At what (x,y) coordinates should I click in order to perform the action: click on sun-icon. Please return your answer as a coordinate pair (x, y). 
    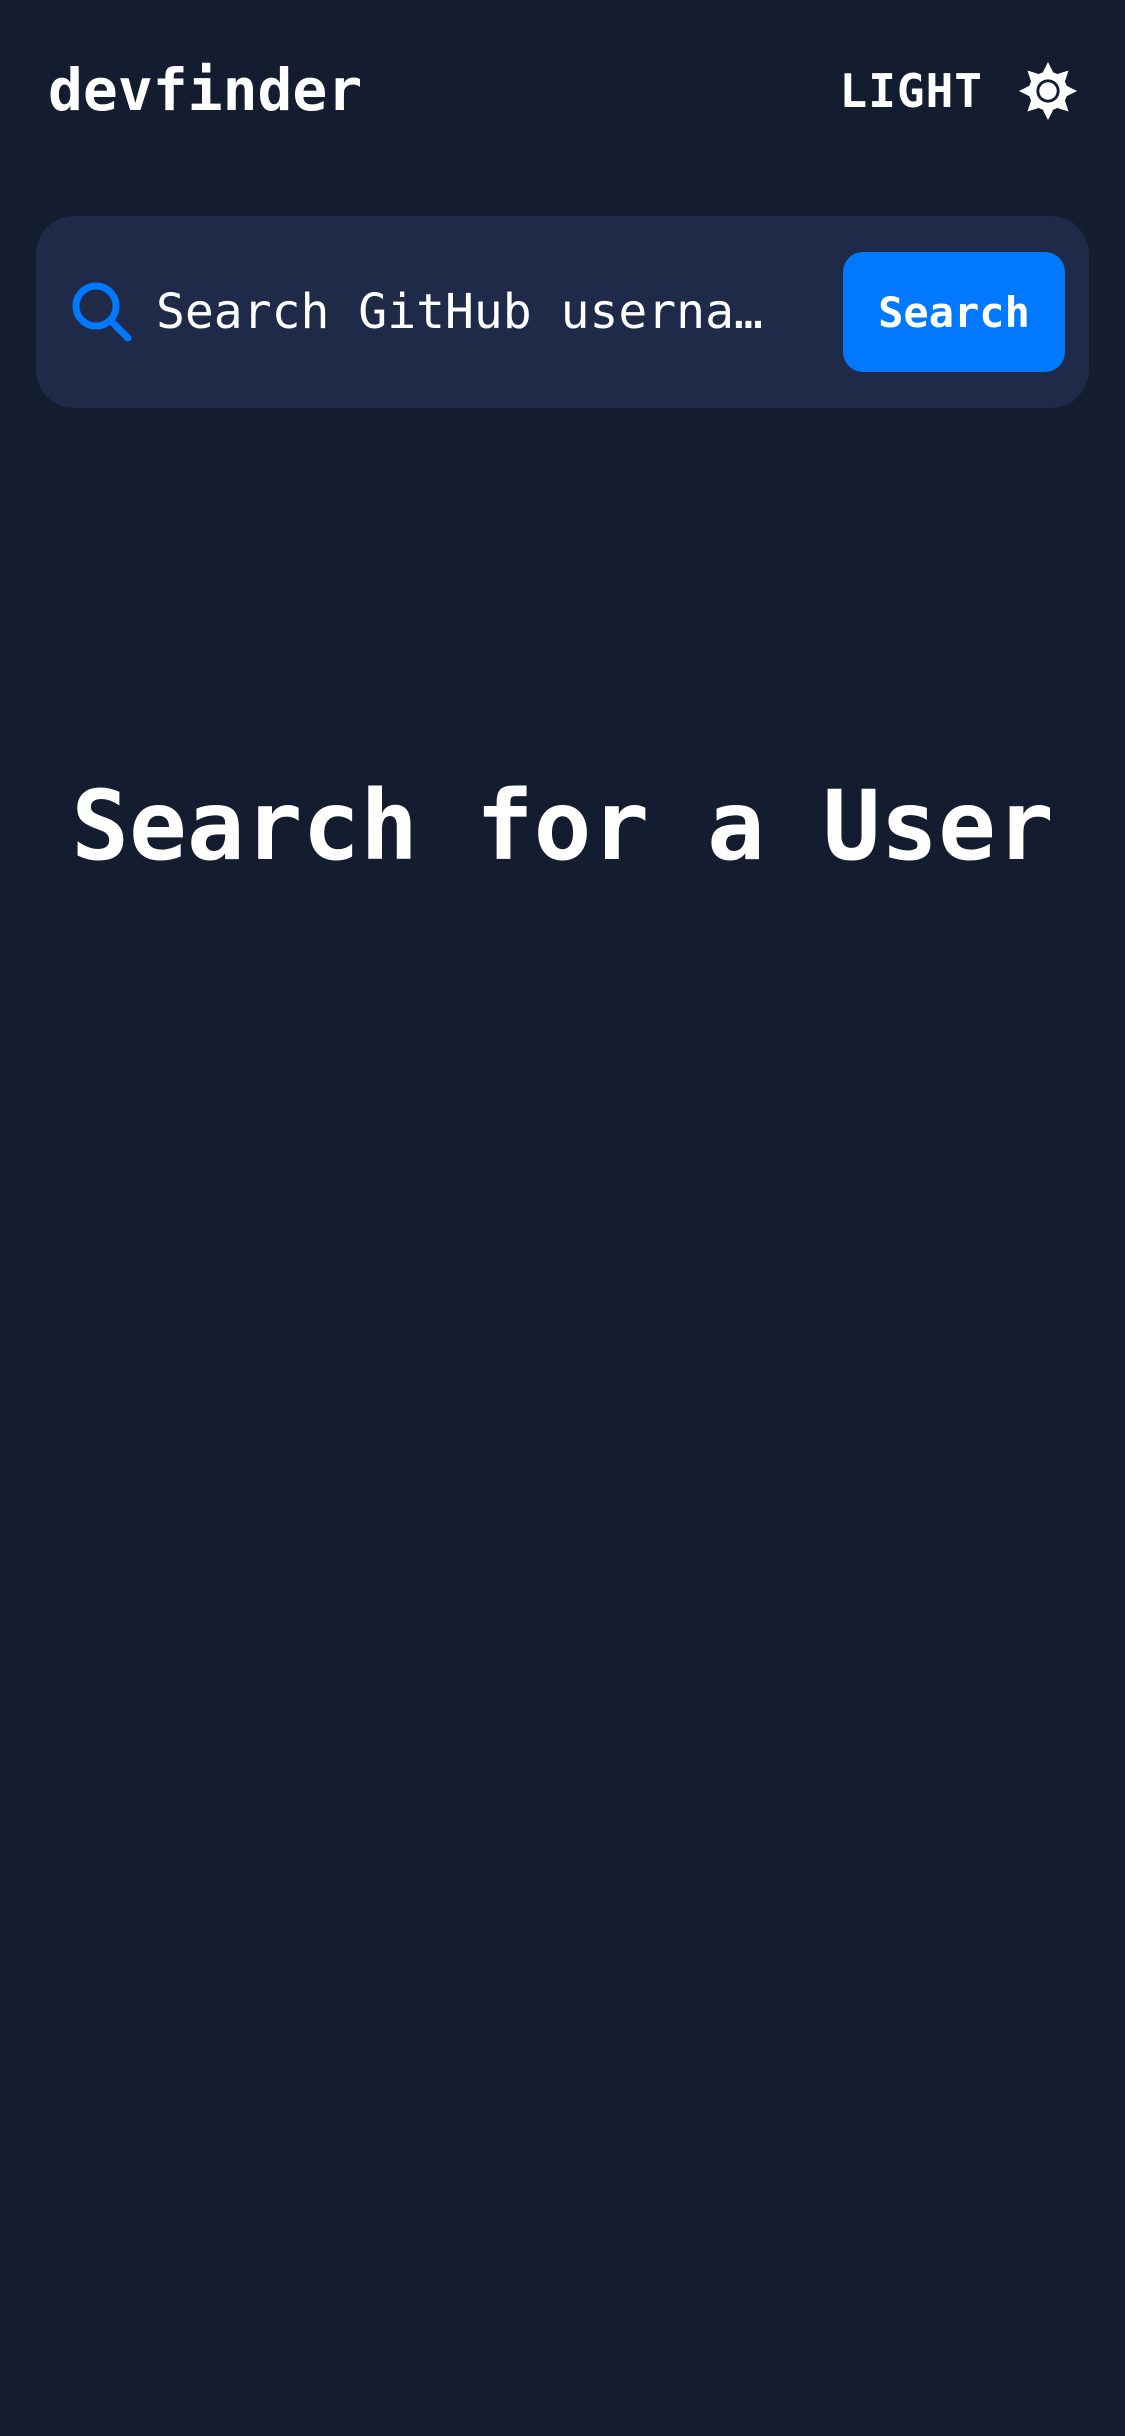
    Looking at the image, I should click on (1048, 91).